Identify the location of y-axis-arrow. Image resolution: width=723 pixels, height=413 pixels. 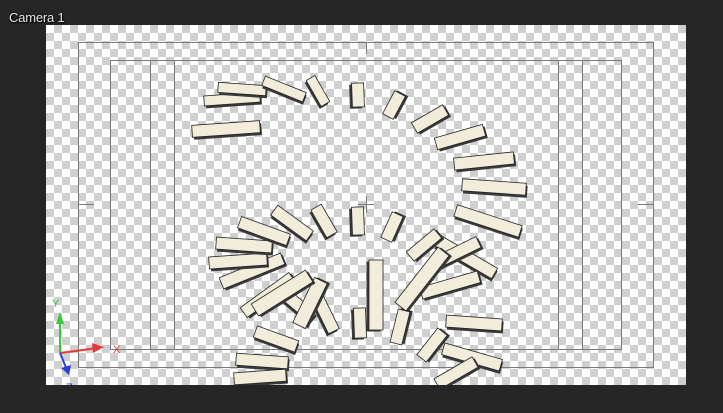
(60, 318).